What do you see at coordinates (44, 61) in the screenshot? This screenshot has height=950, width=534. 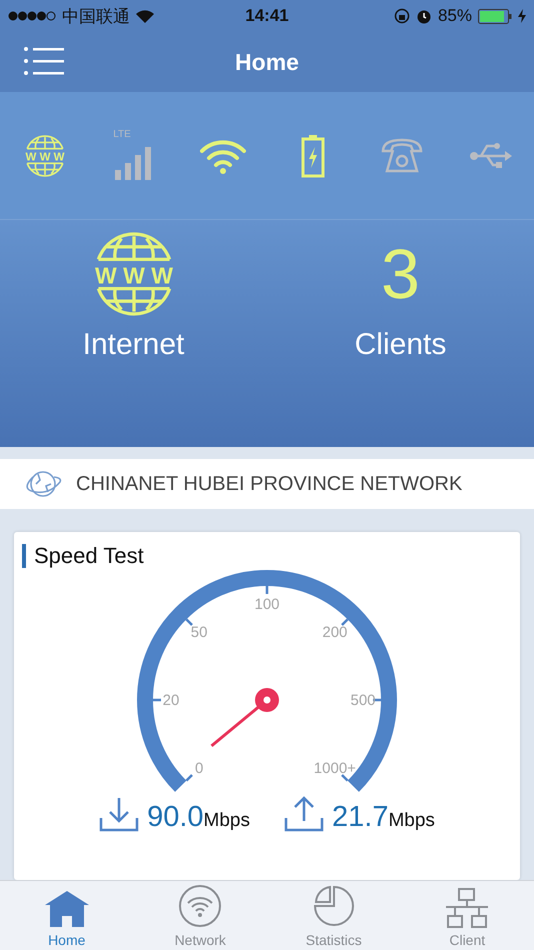 I see `menu-button` at bounding box center [44, 61].